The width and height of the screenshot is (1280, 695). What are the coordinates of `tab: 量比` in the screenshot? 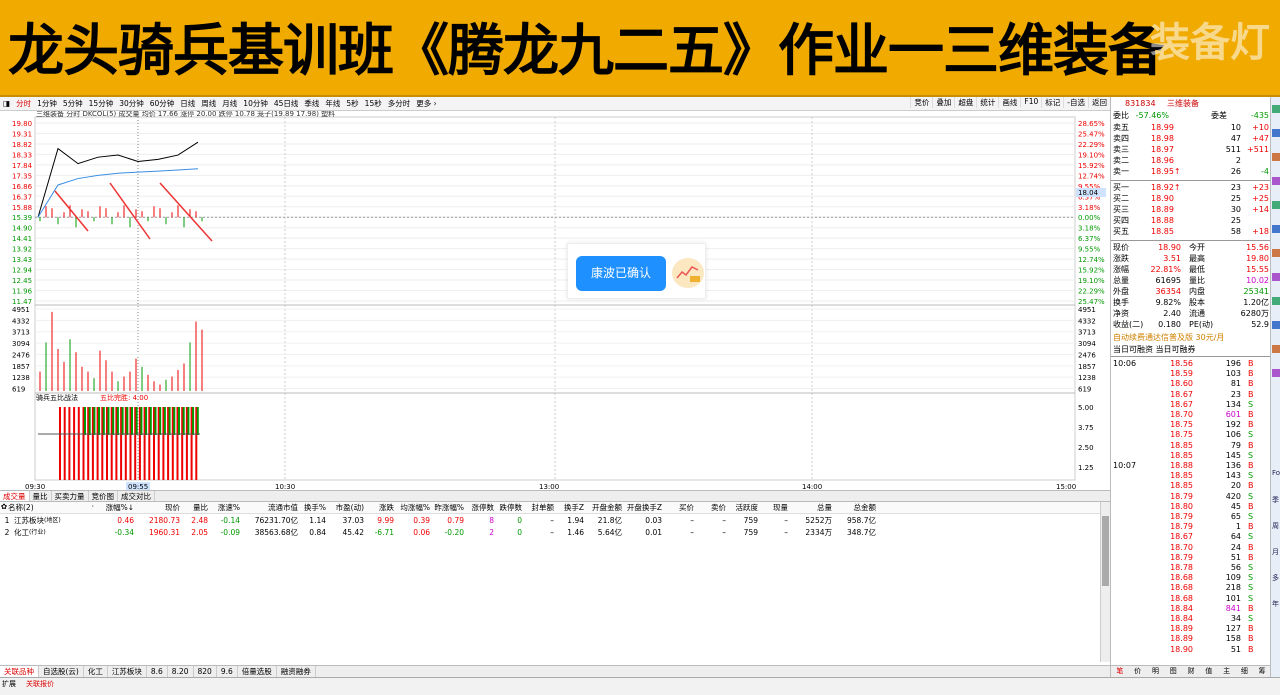 It's located at (41, 496).